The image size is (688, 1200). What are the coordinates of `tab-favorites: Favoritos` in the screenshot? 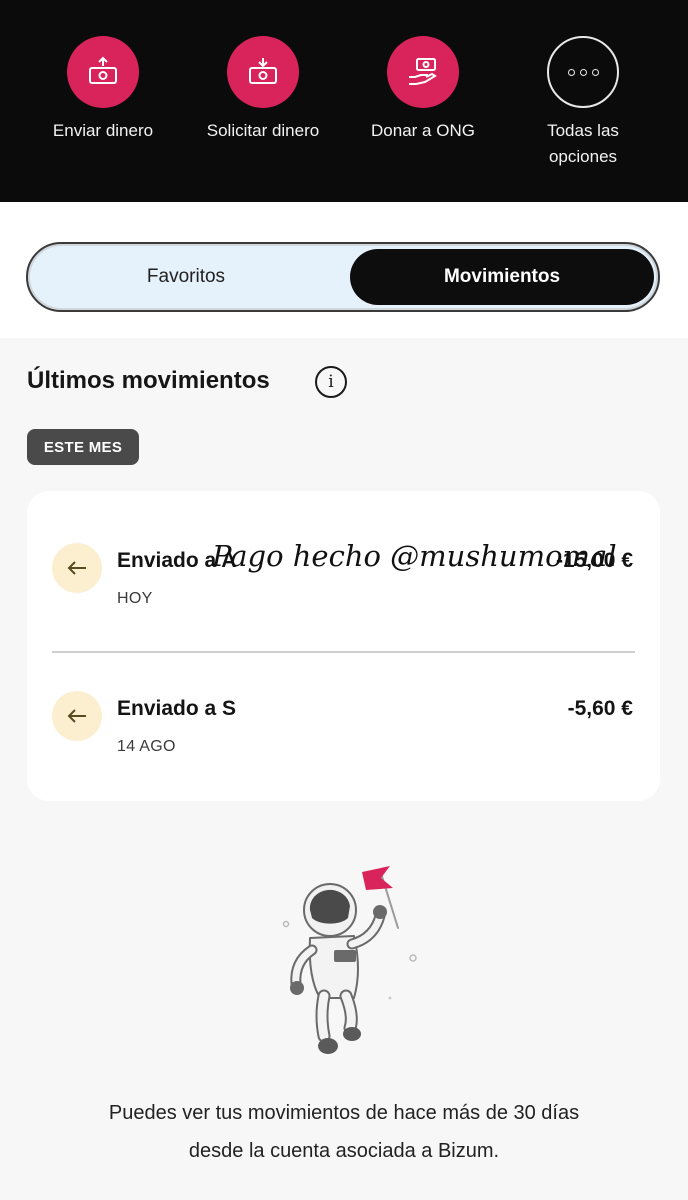 It's located at (186, 277).